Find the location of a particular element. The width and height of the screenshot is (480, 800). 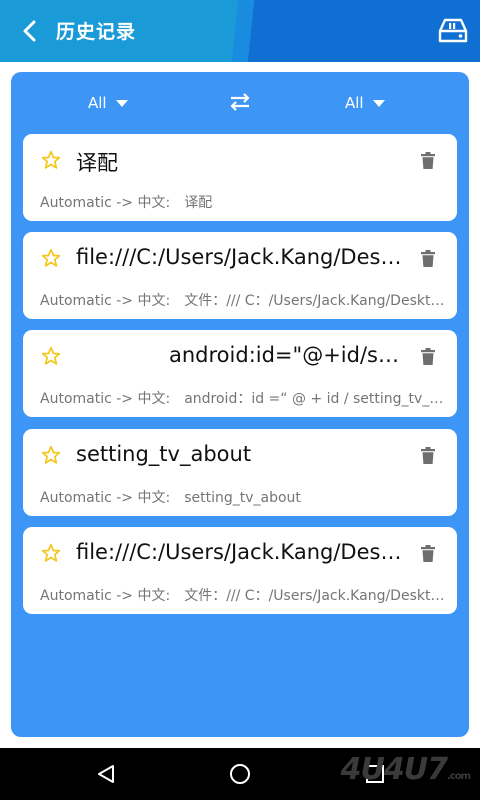

nav-home-icon is located at coordinates (240, 774).